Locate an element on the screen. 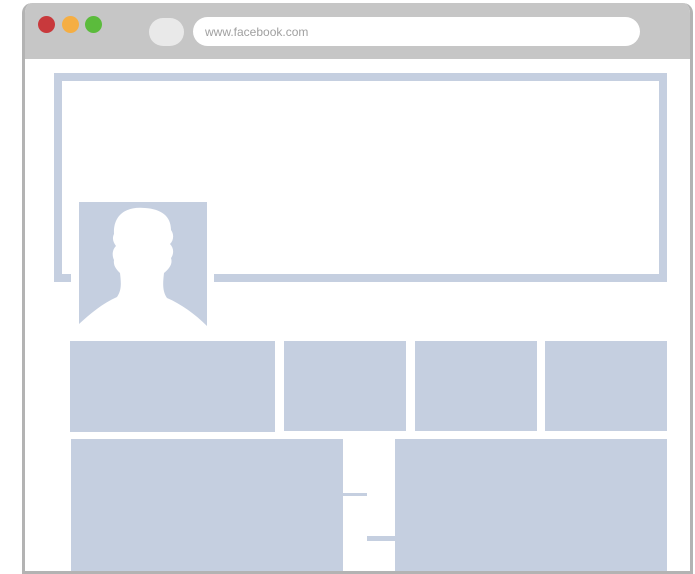  profile-picture-frame is located at coordinates (142, 264).